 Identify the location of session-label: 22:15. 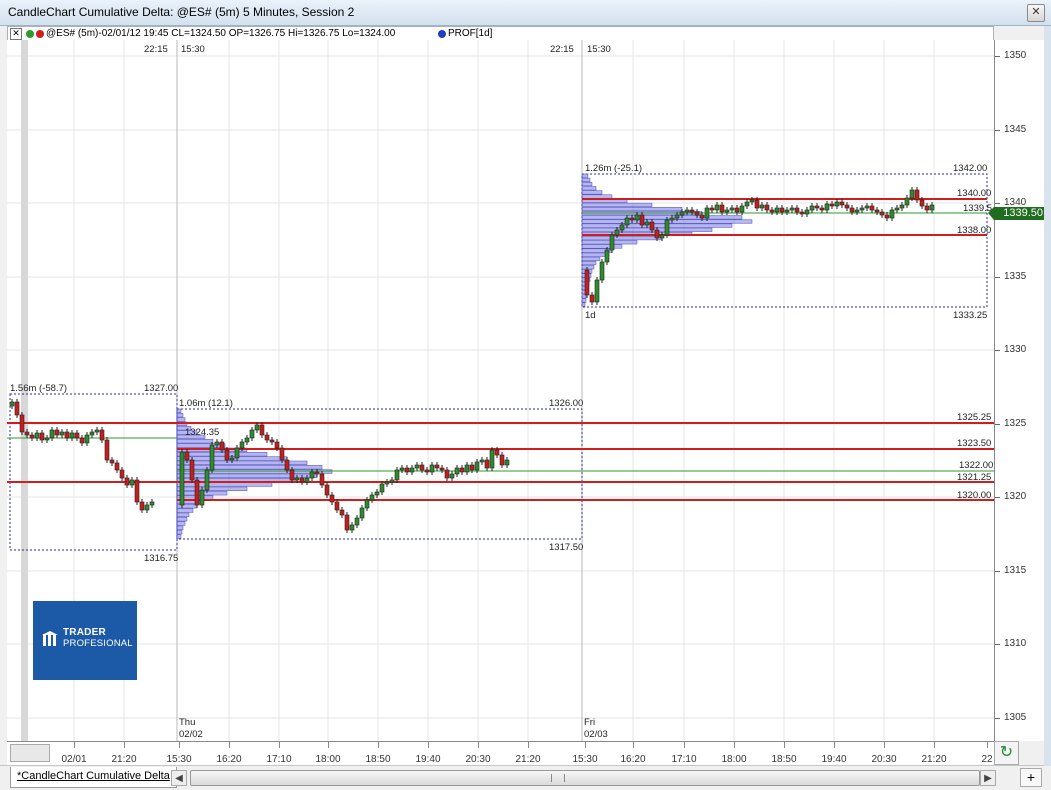
(562, 49).